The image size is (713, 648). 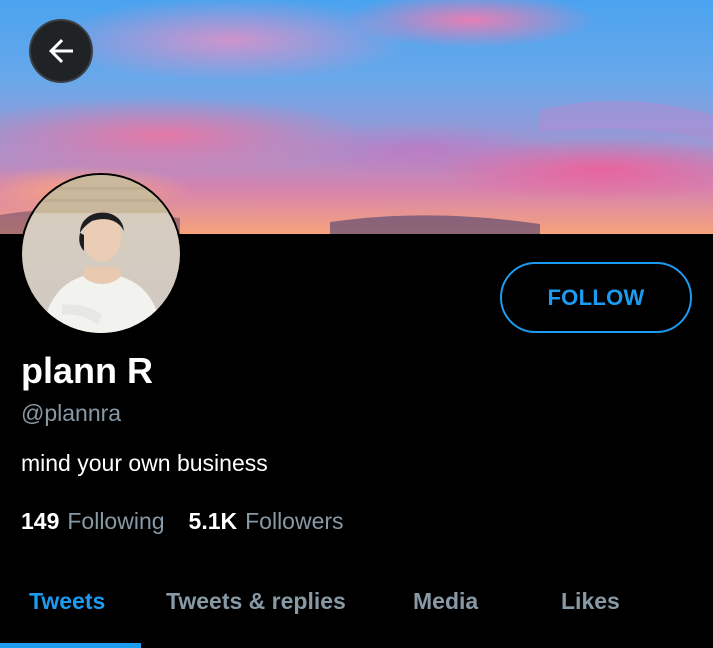 I want to click on back-button, so click(x=61, y=51).